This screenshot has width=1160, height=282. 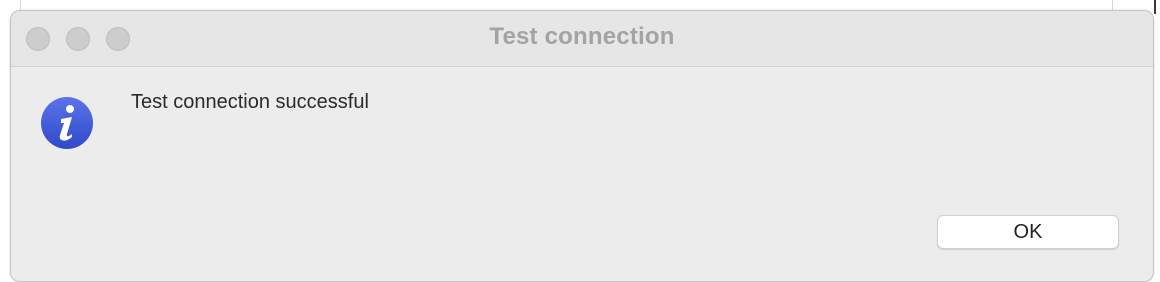 What do you see at coordinates (1028, 232) in the screenshot?
I see `ok-button: OK` at bounding box center [1028, 232].